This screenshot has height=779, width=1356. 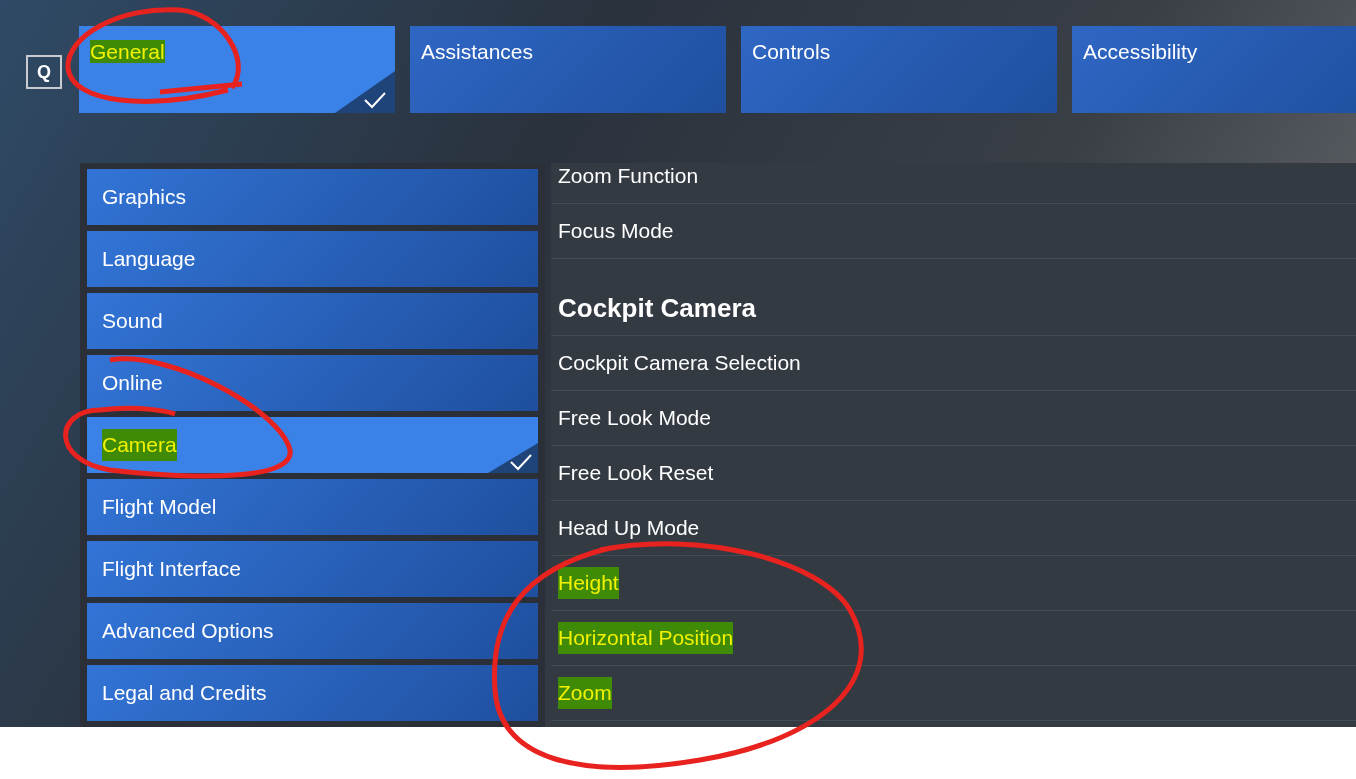 What do you see at coordinates (149, 259) in the screenshot?
I see `label-text: Language` at bounding box center [149, 259].